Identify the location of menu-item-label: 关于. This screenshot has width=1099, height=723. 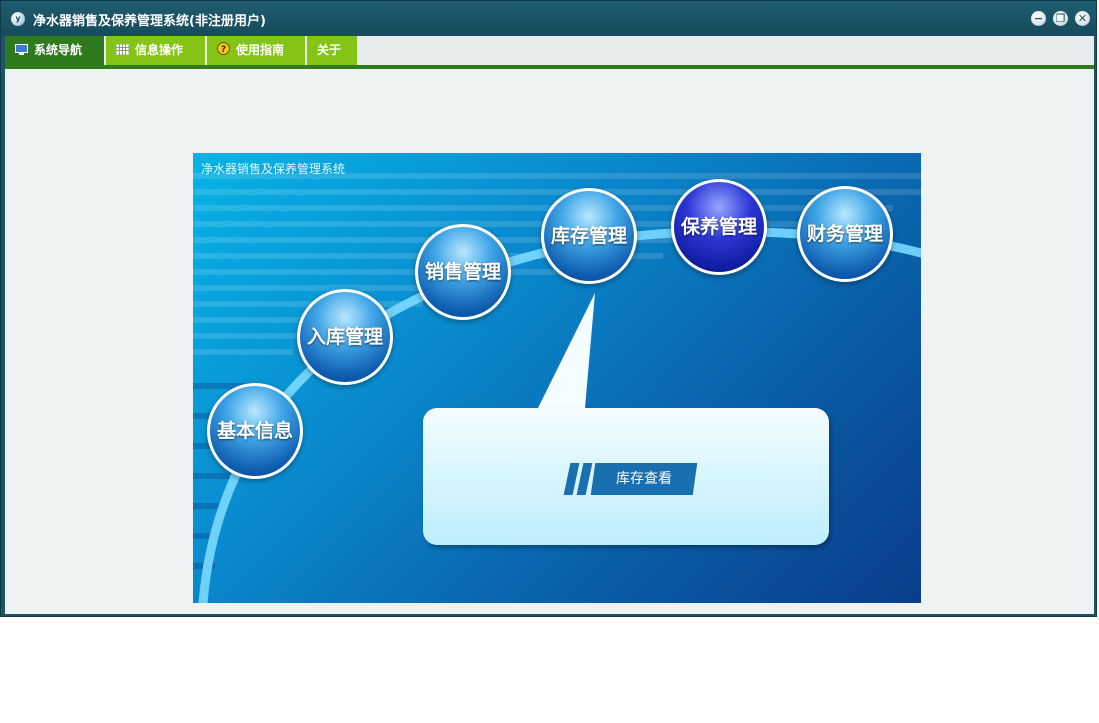
(329, 50).